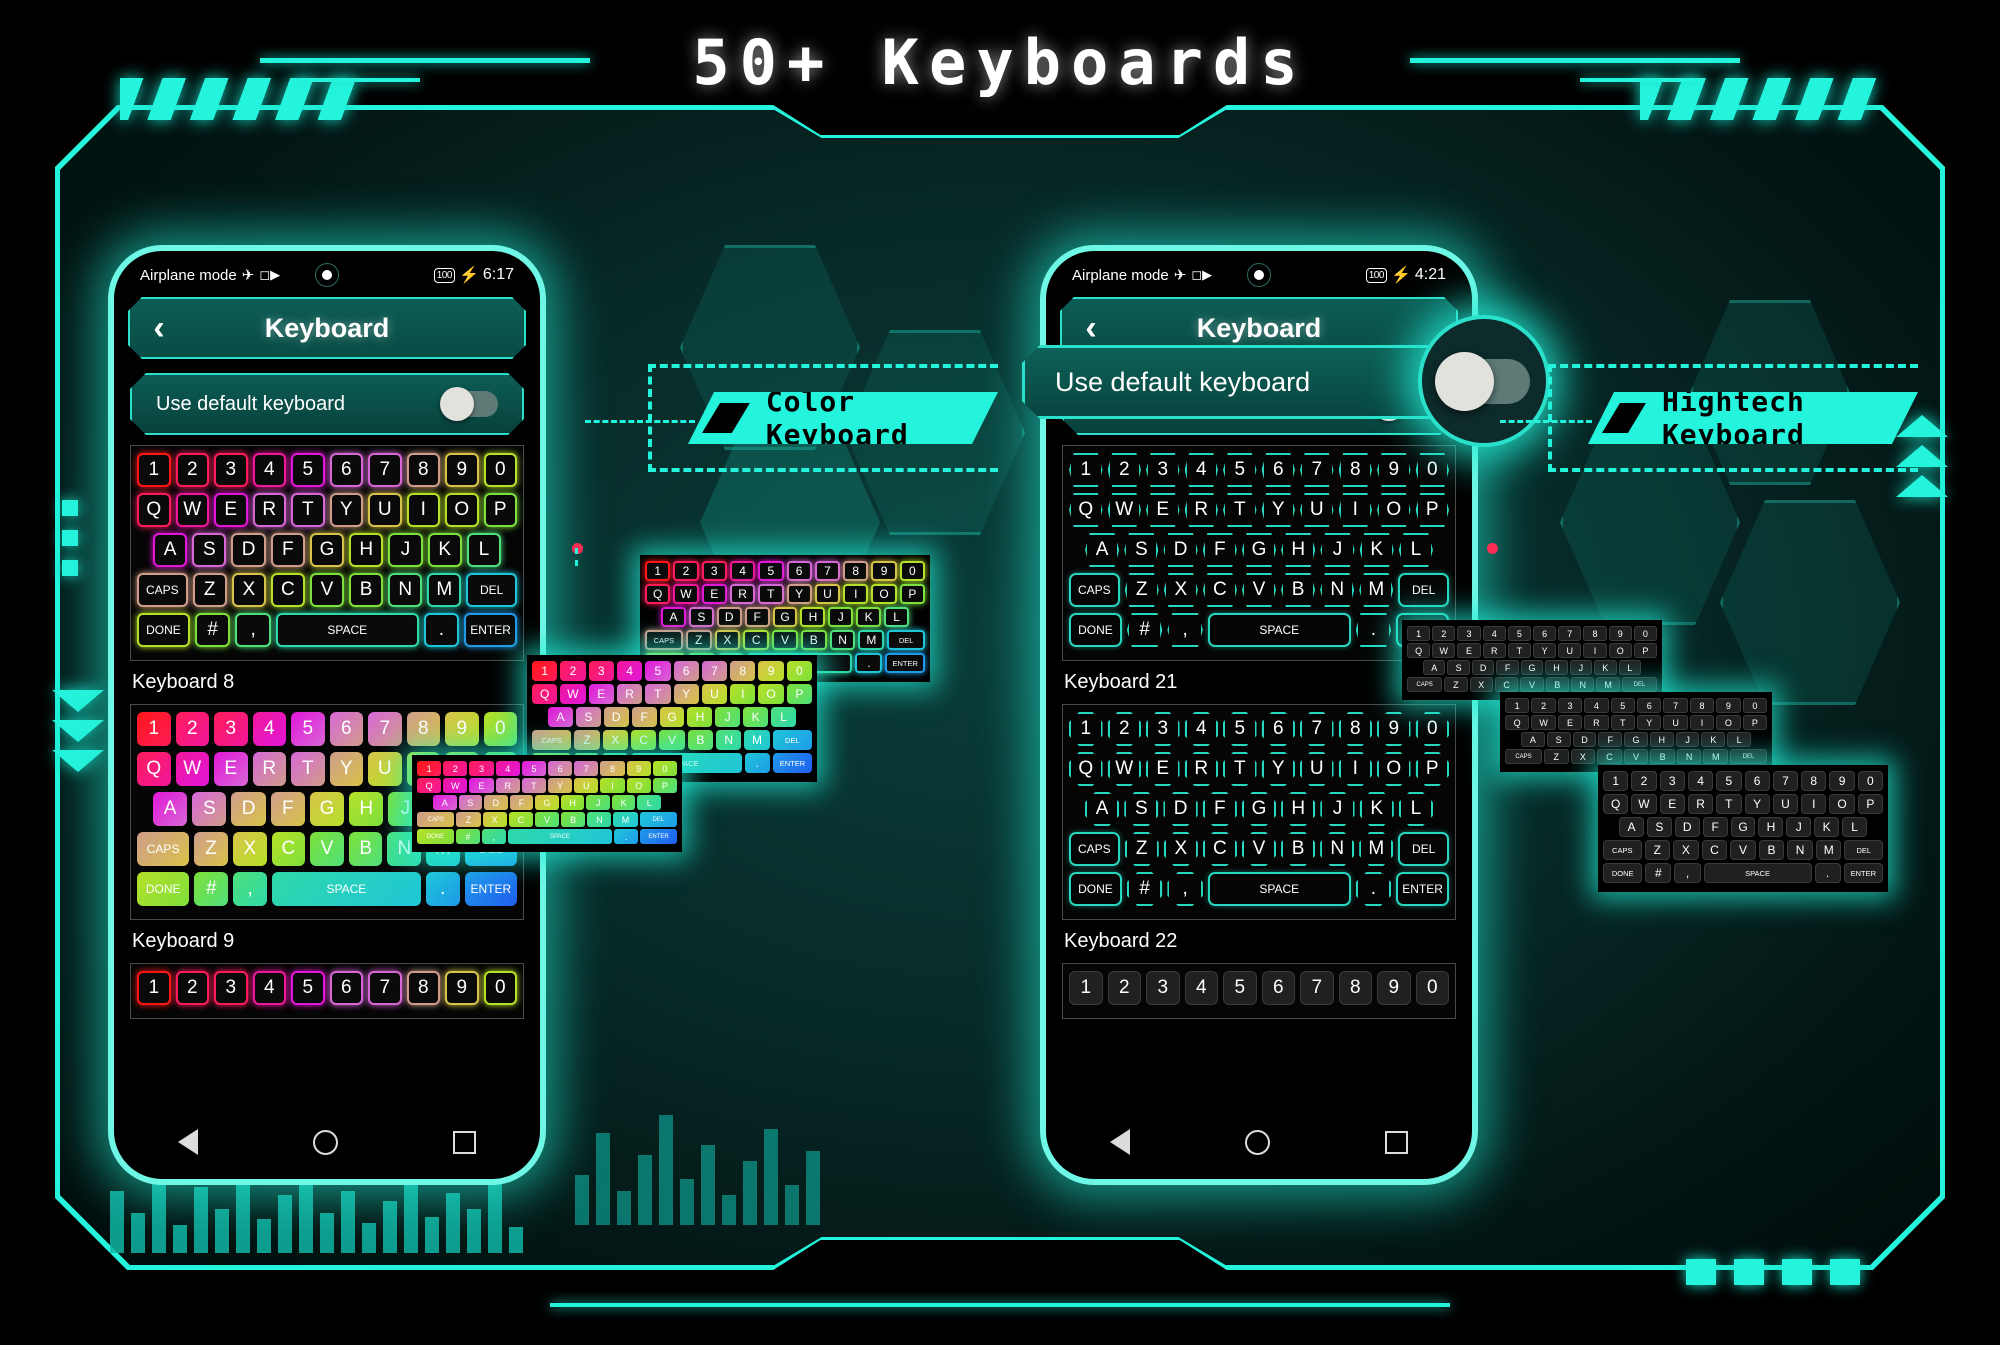  Describe the element at coordinates (211, 889) in the screenshot. I see `key-#: #` at that location.